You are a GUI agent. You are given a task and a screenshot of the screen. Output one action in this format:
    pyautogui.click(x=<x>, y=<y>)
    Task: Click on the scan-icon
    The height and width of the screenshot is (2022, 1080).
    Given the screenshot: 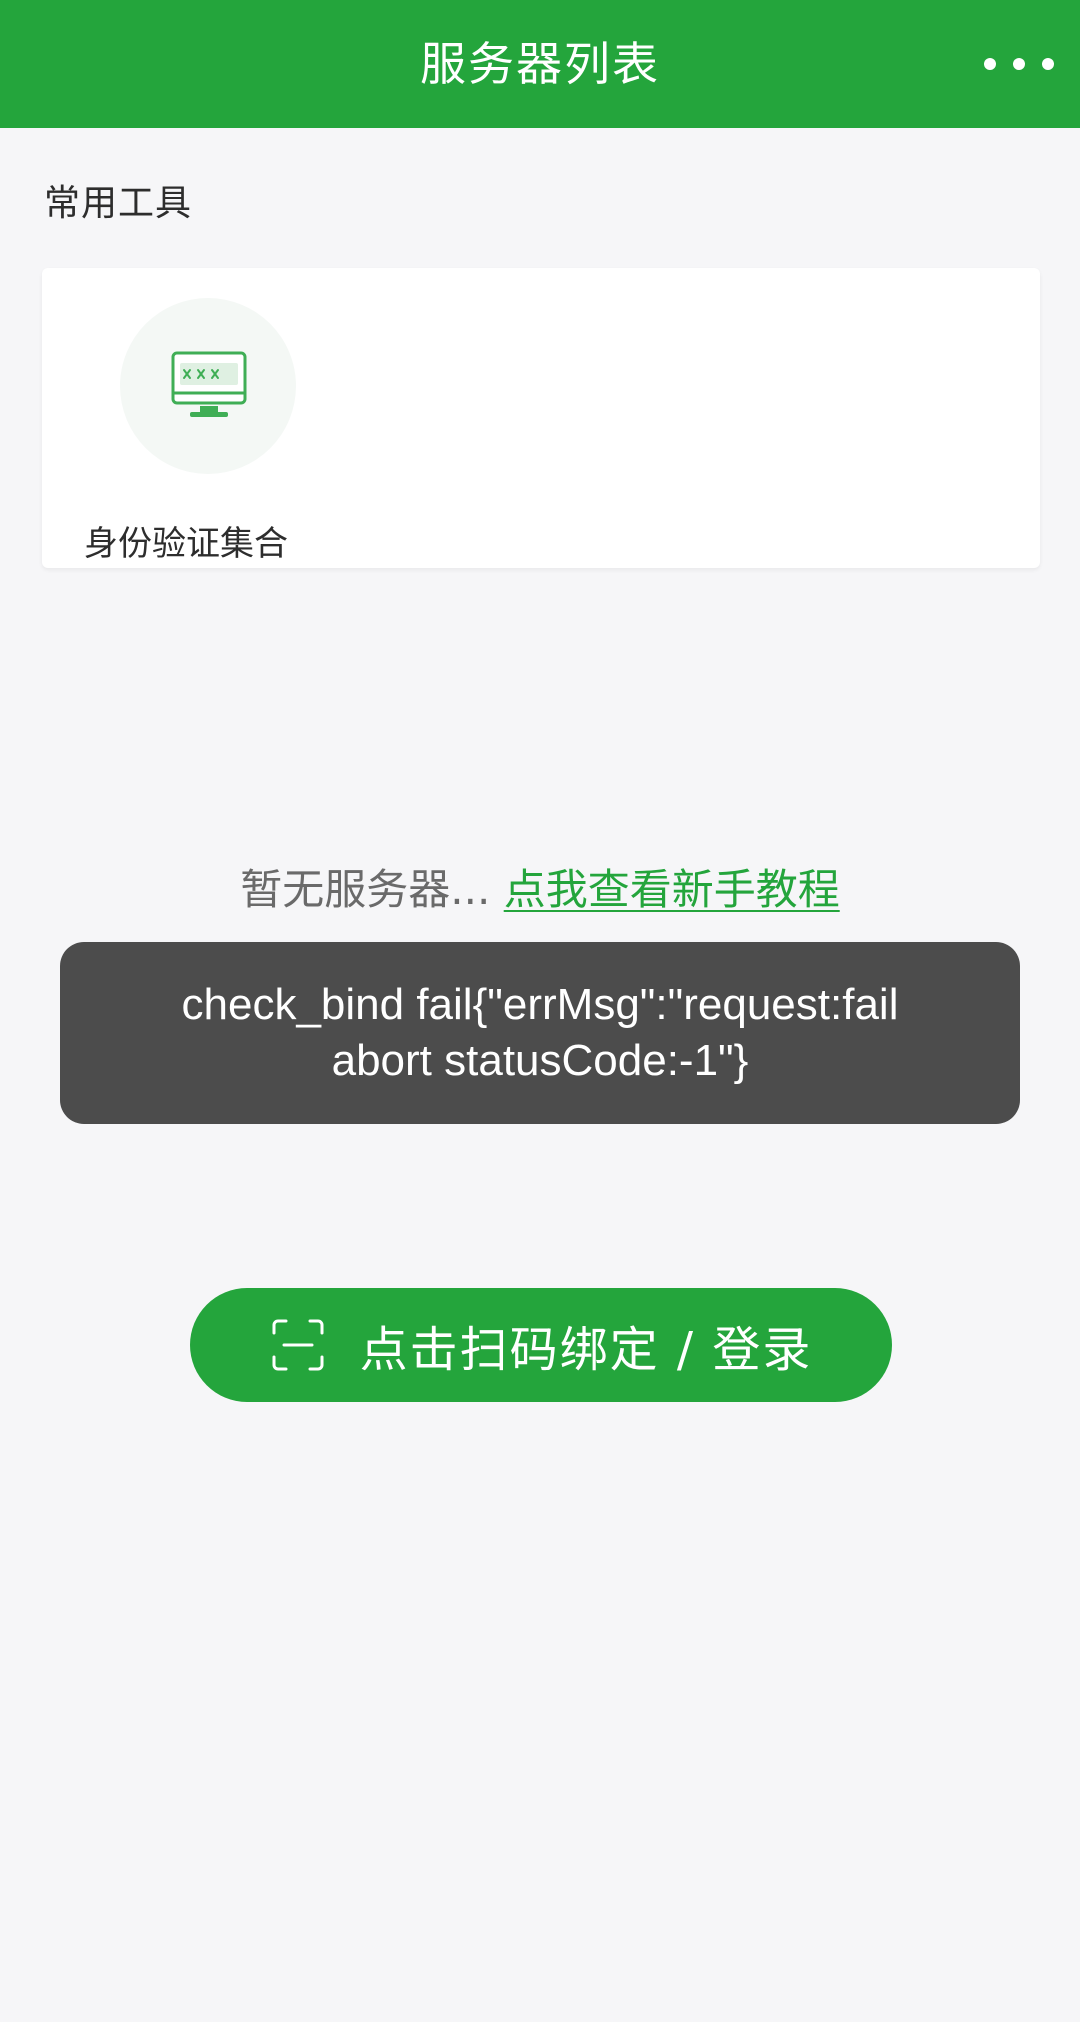 What is the action you would take?
    pyautogui.click(x=298, y=1345)
    